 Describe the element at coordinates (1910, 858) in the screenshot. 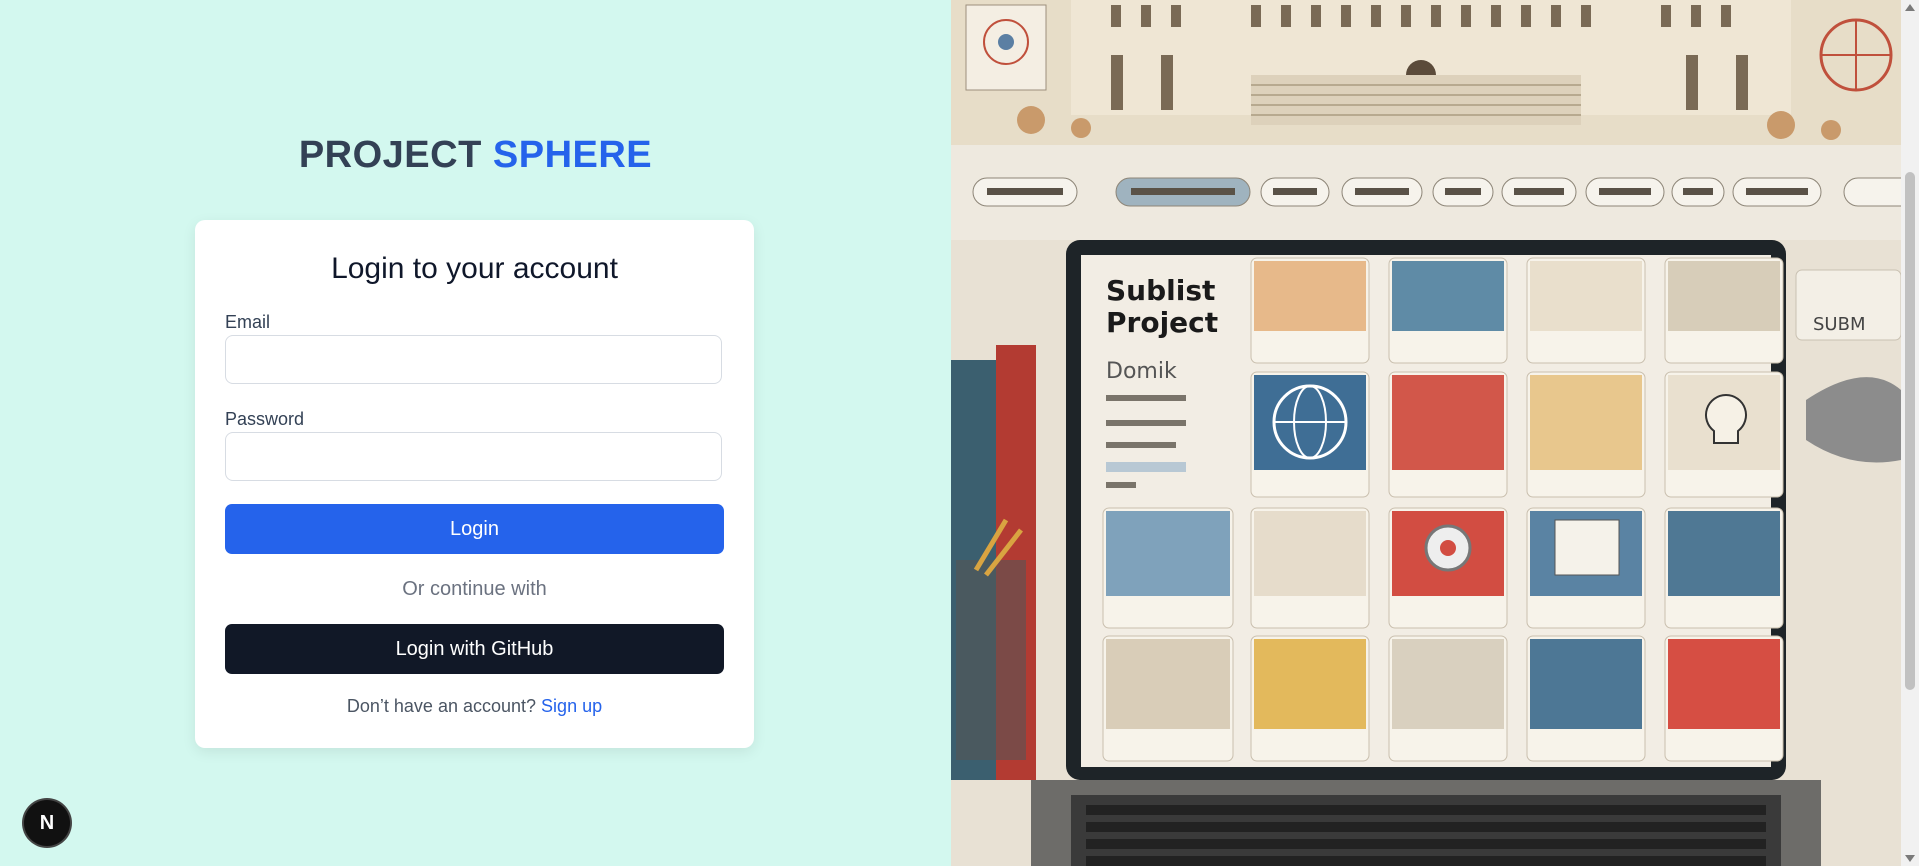

I see `scroll-down-icon` at that location.